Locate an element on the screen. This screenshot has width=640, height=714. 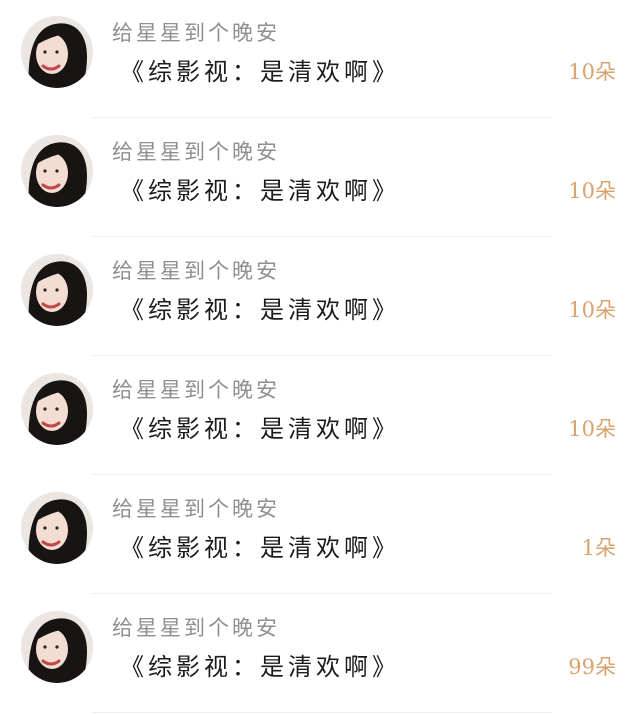
gift-count: 99朵 is located at coordinates (592, 667).